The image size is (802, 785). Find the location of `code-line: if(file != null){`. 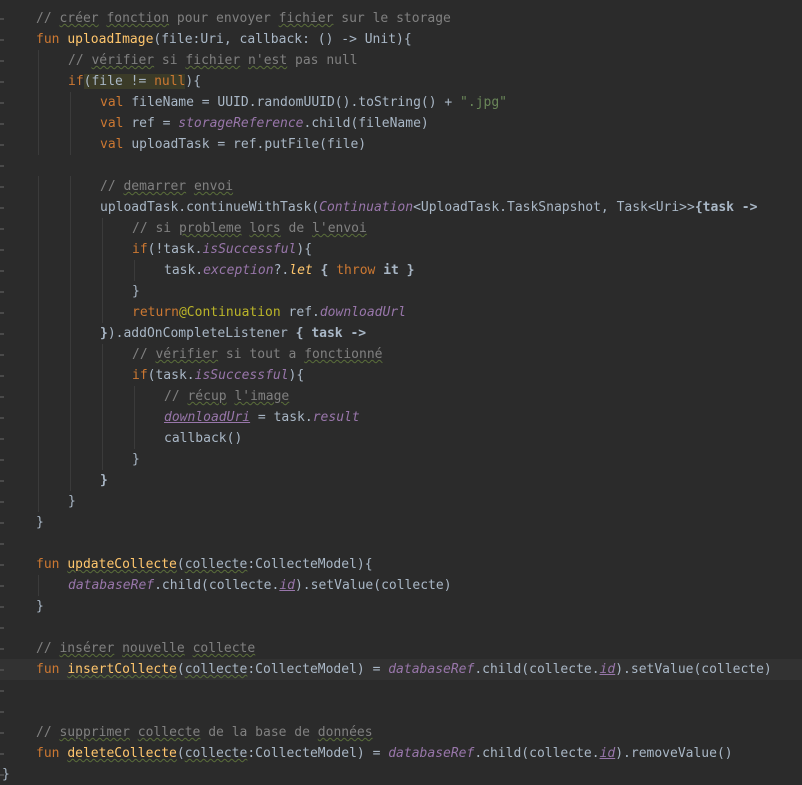

code-line: if(file != null){ is located at coordinates (401, 81).